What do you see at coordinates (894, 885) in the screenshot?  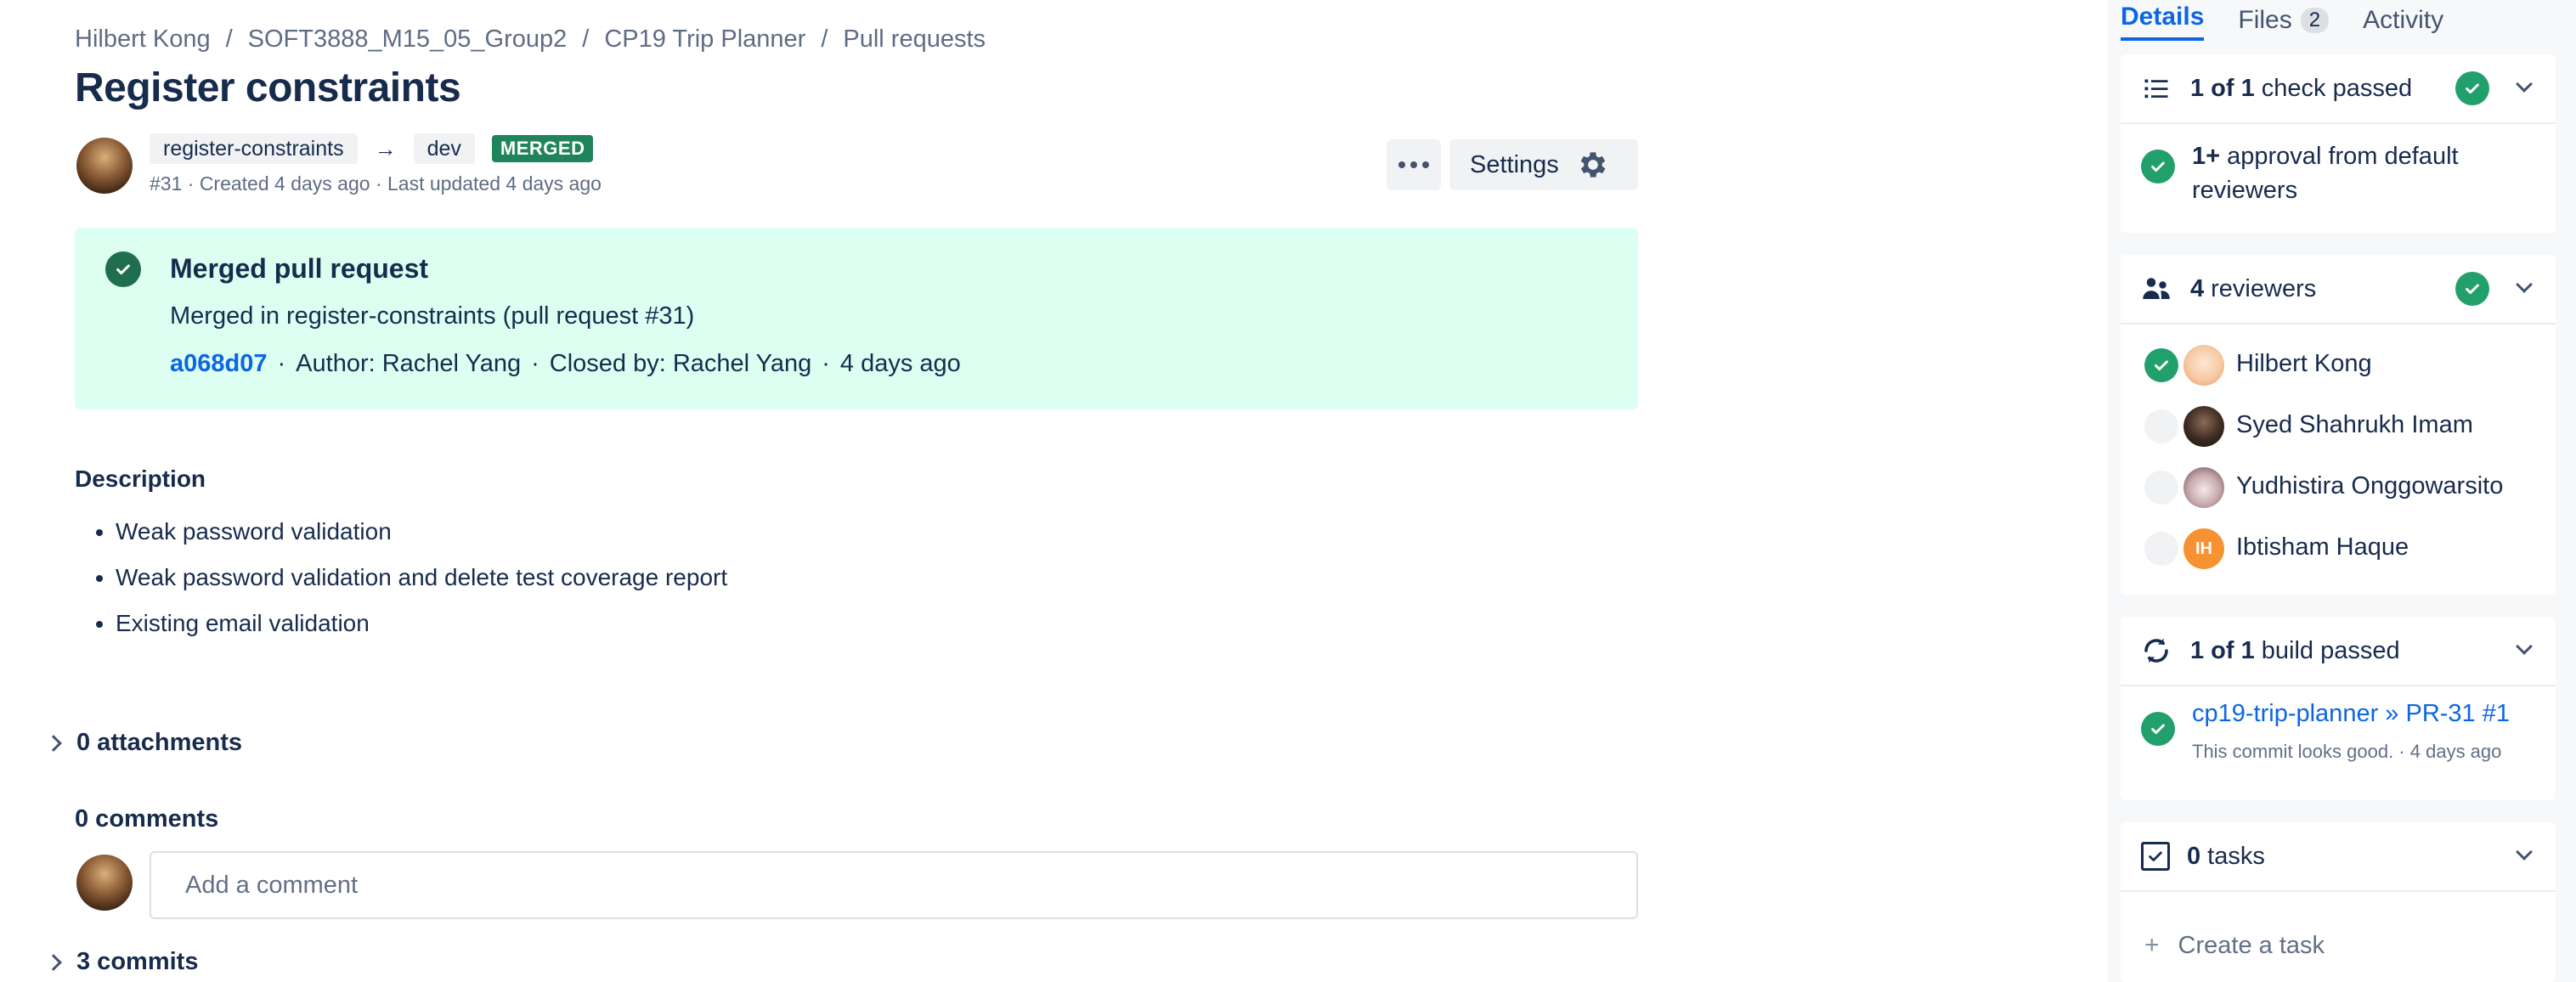 I see `comment-input` at bounding box center [894, 885].